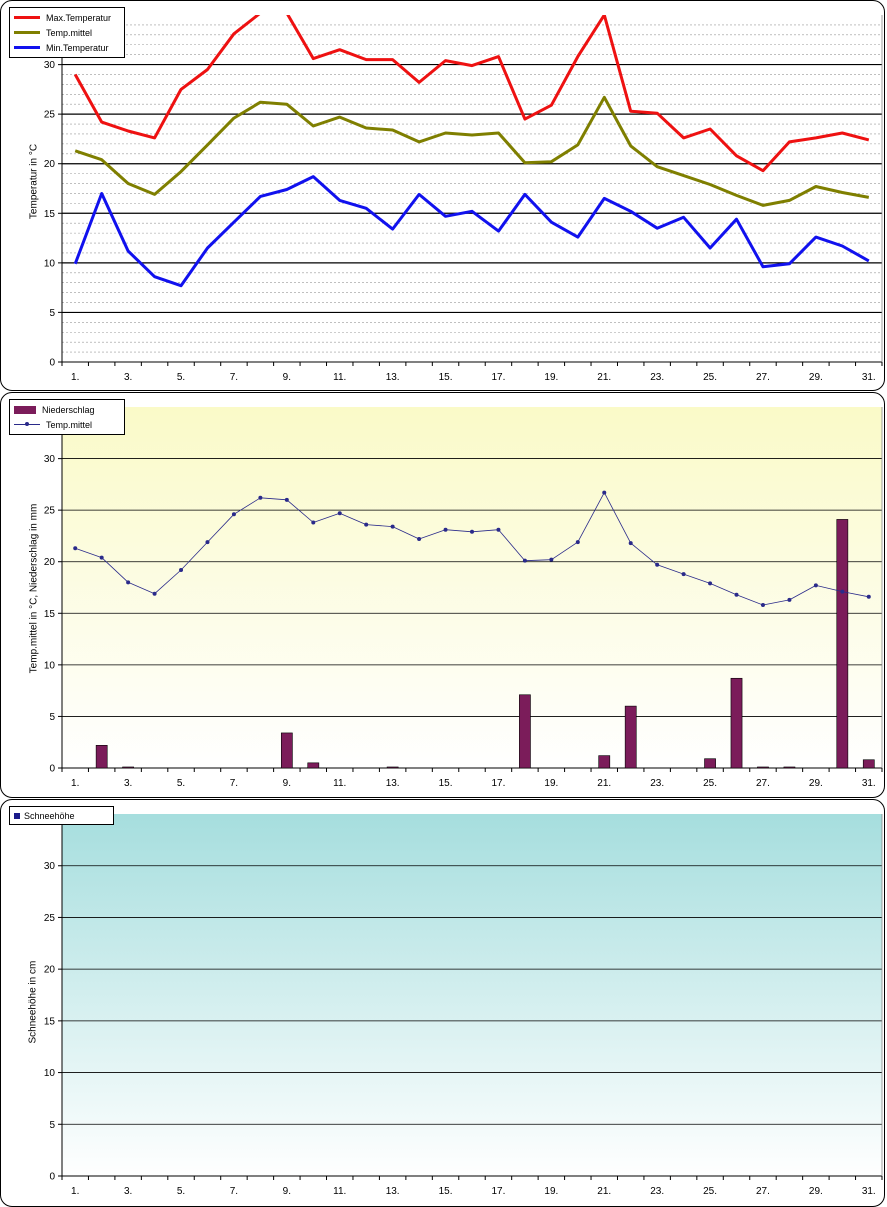  What do you see at coordinates (471, 231) in the screenshot?
I see `min-temp-line` at bounding box center [471, 231].